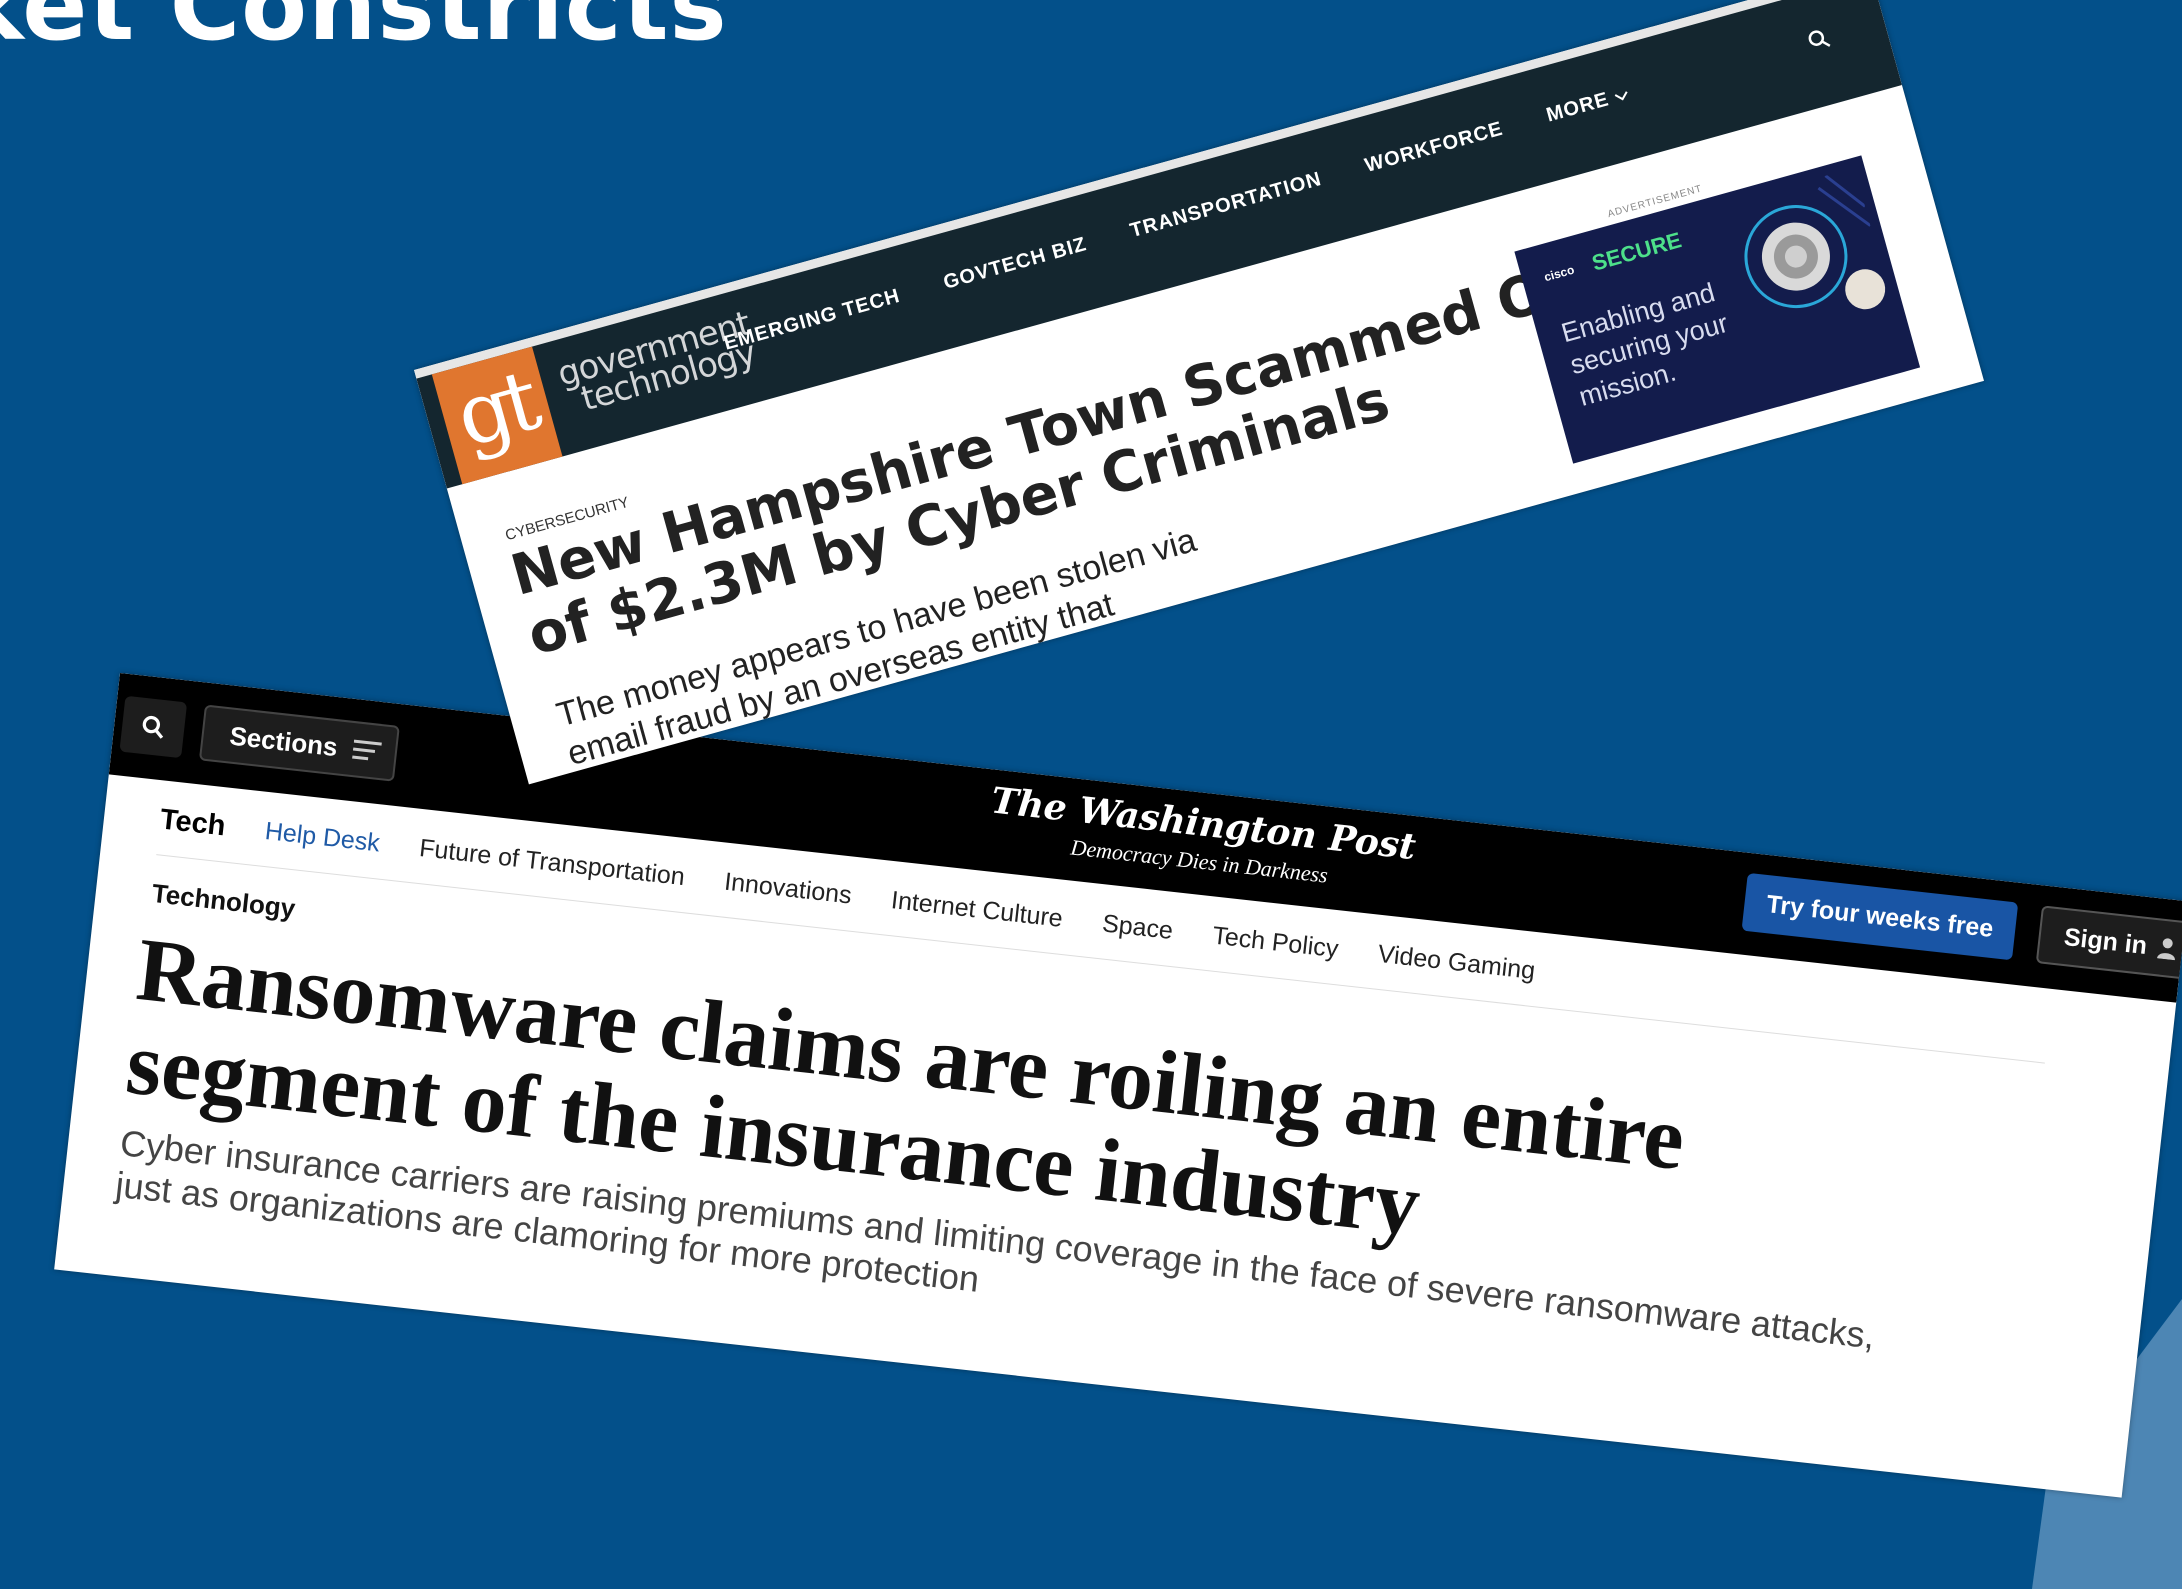 This screenshot has height=1589, width=2182. What do you see at coordinates (1637, 251) in the screenshot?
I see `ad-secure-text: SECURE` at bounding box center [1637, 251].